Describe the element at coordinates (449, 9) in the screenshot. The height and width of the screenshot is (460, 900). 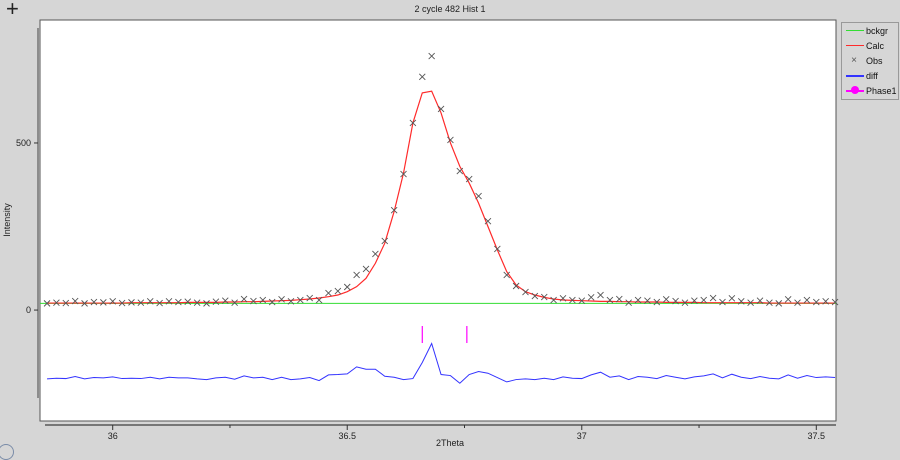
I see `chart-title: 2 cycle 482 Hist 1` at that location.